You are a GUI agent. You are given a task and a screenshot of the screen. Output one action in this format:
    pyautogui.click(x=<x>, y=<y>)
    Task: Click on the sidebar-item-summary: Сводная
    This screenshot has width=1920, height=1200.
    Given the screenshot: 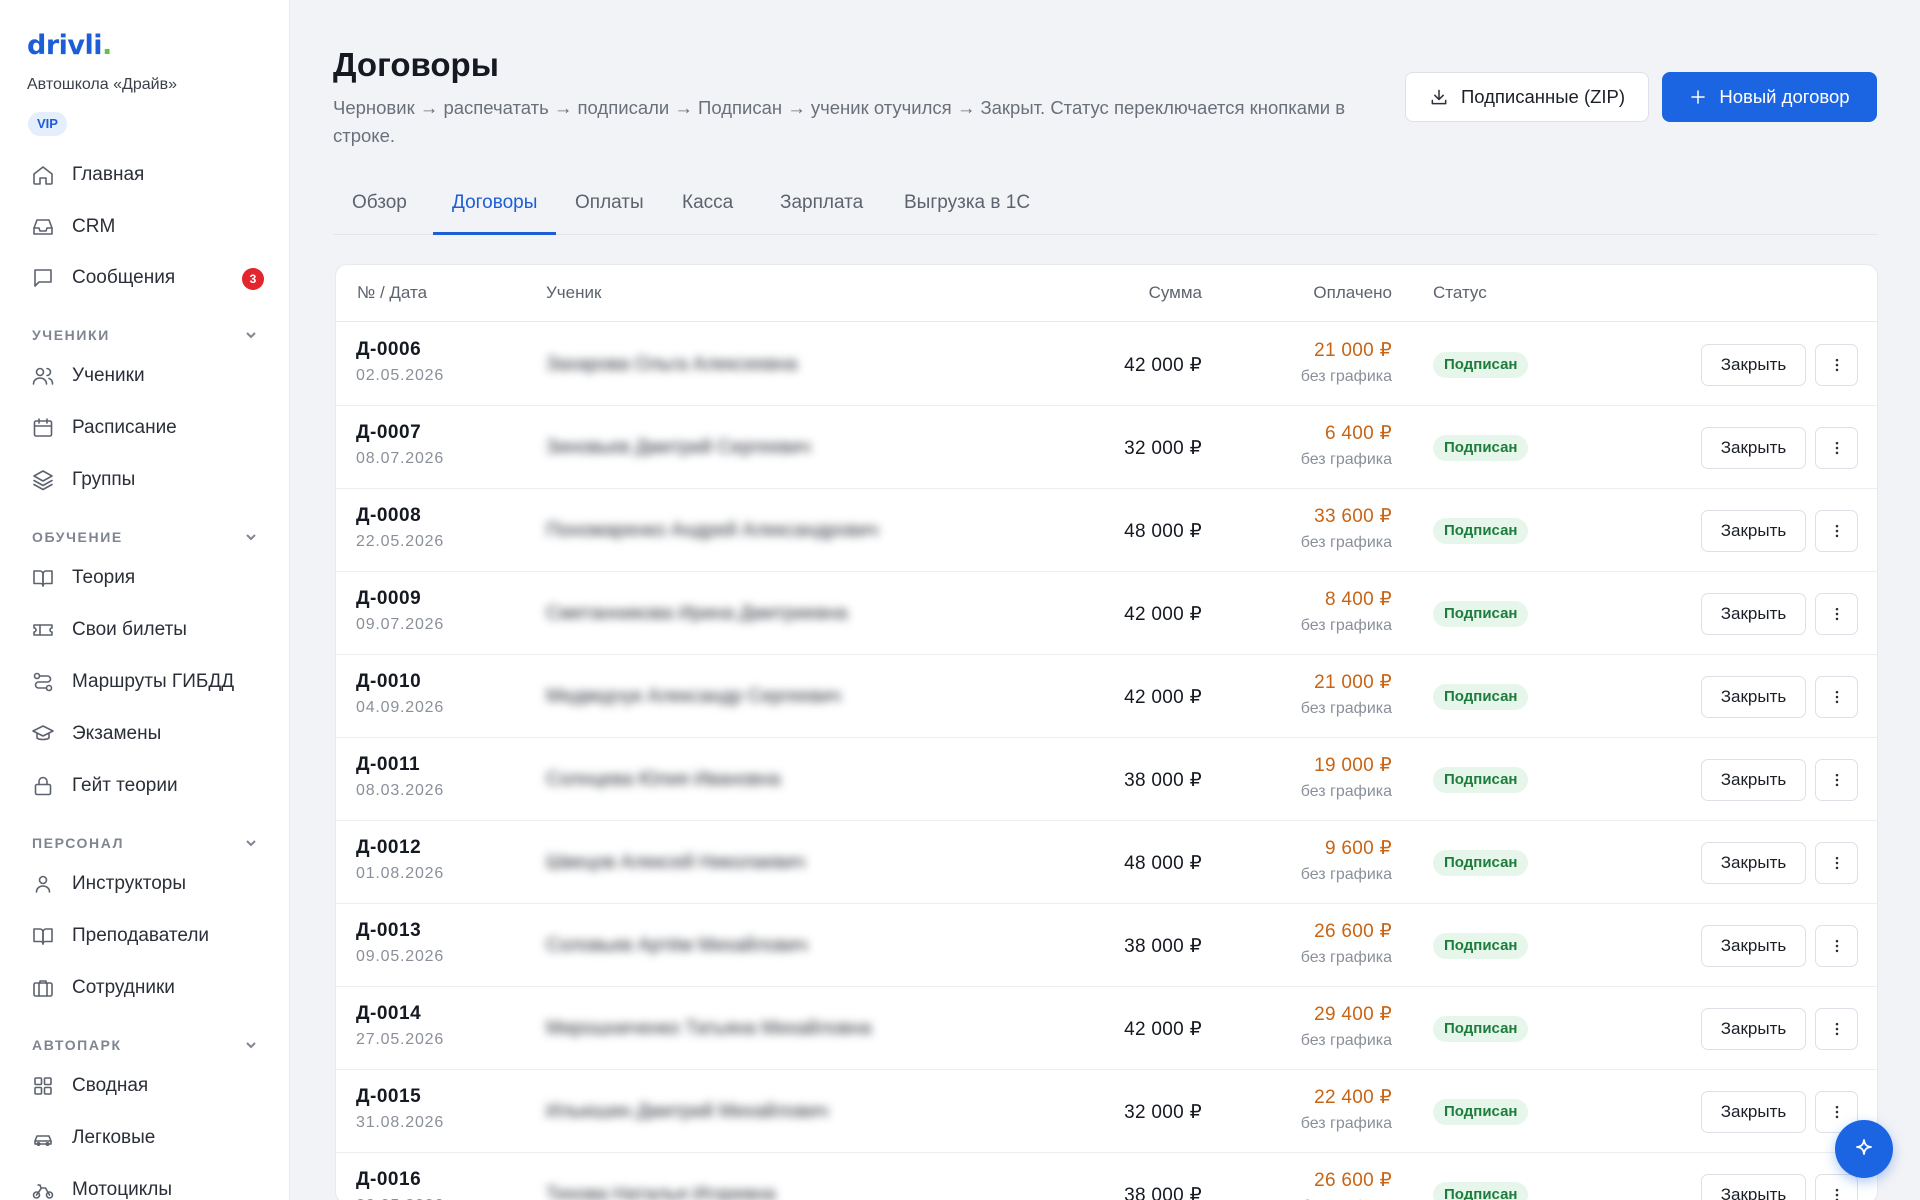 What is the action you would take?
    pyautogui.click(x=147, y=1086)
    